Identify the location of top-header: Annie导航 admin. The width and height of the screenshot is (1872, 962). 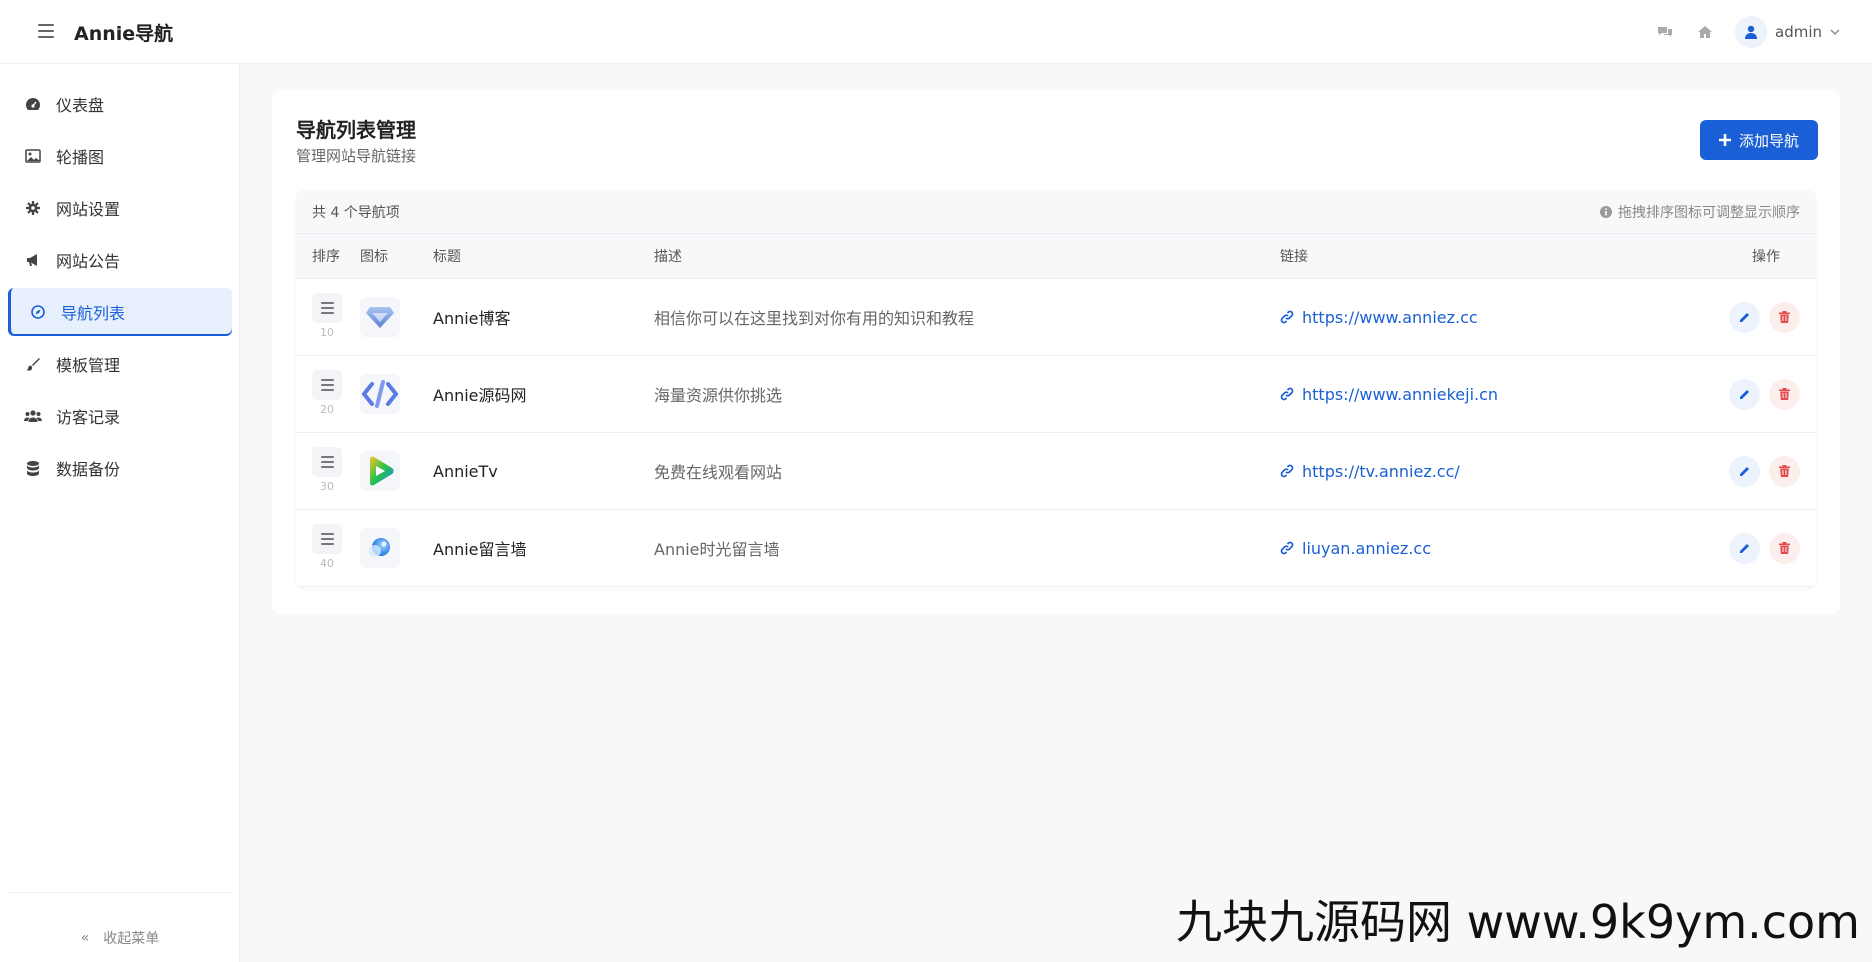
(936, 32).